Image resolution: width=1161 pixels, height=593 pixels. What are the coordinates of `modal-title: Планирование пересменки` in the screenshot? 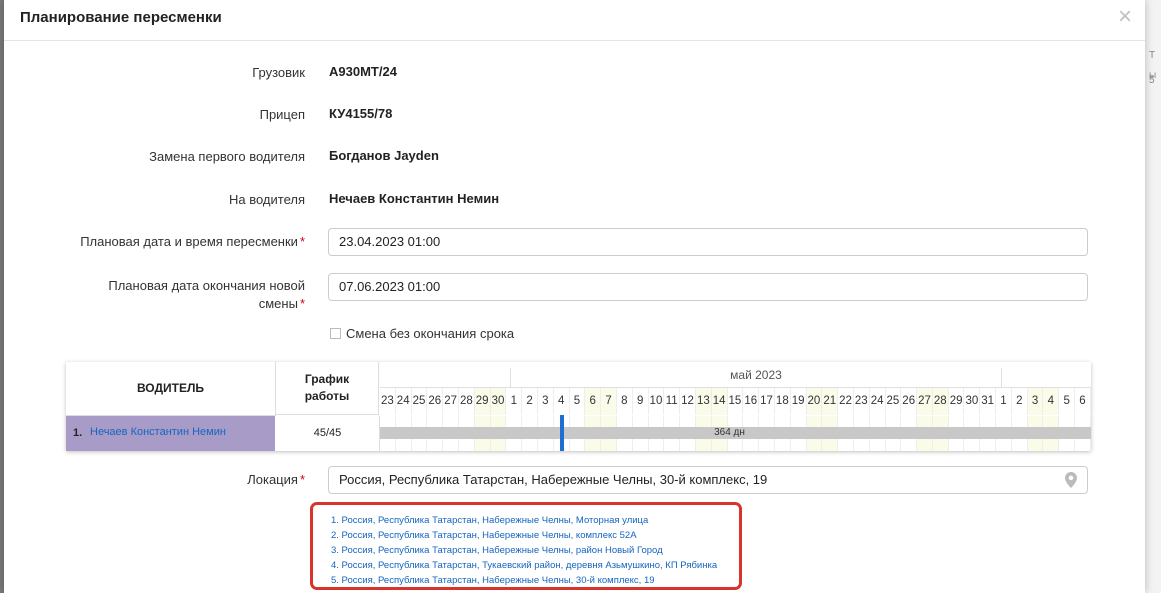 It's located at (121, 17).